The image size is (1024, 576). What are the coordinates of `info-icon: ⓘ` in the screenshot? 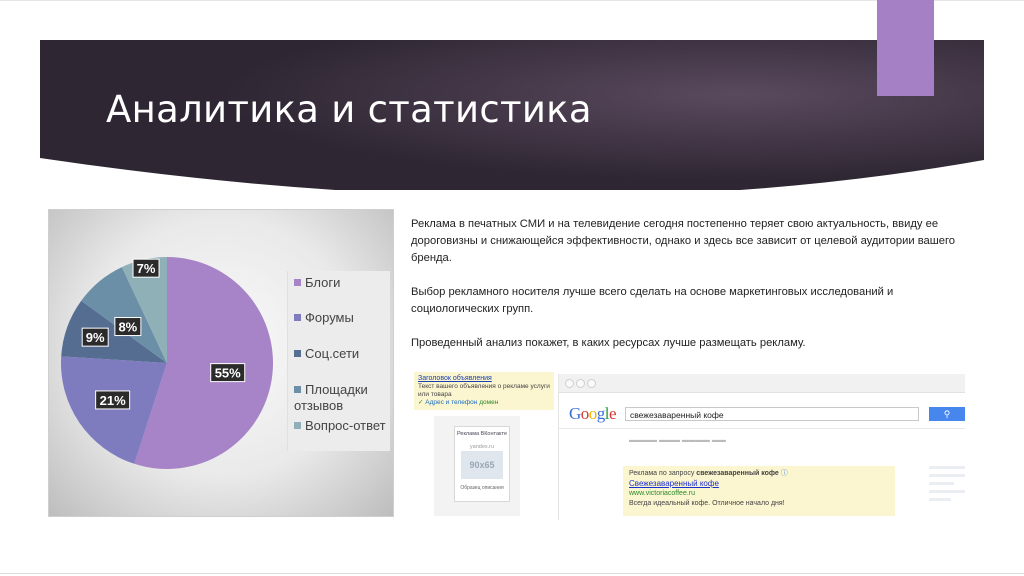 It's located at (784, 473).